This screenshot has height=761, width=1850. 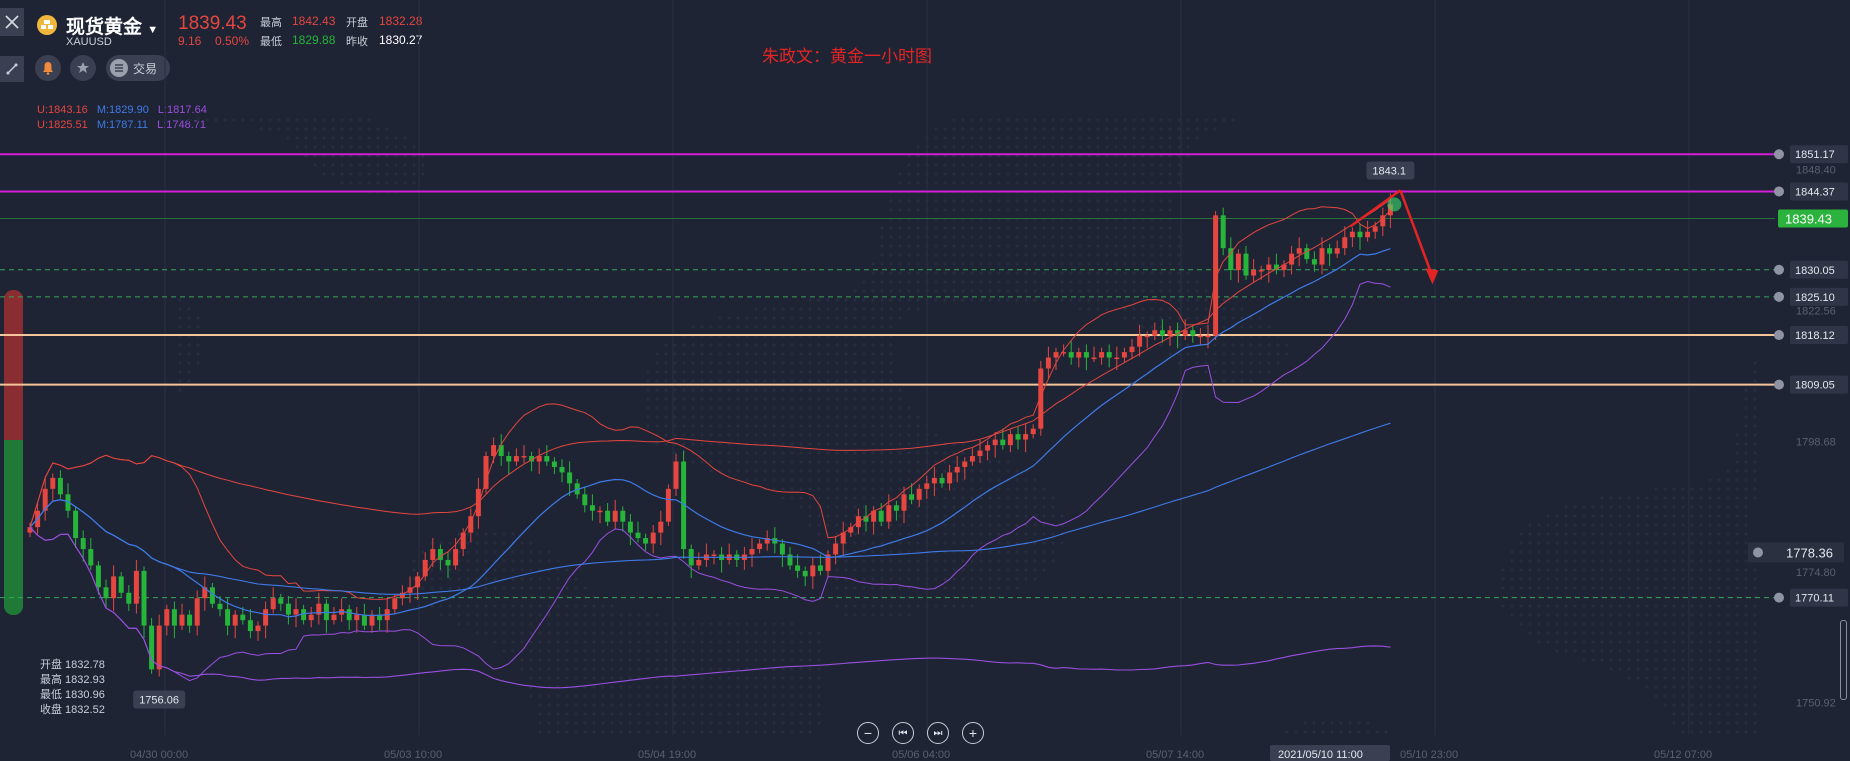 What do you see at coordinates (1320, 755) in the screenshot?
I see `crosshair-time-label: 2021/05/10 11:00` at bounding box center [1320, 755].